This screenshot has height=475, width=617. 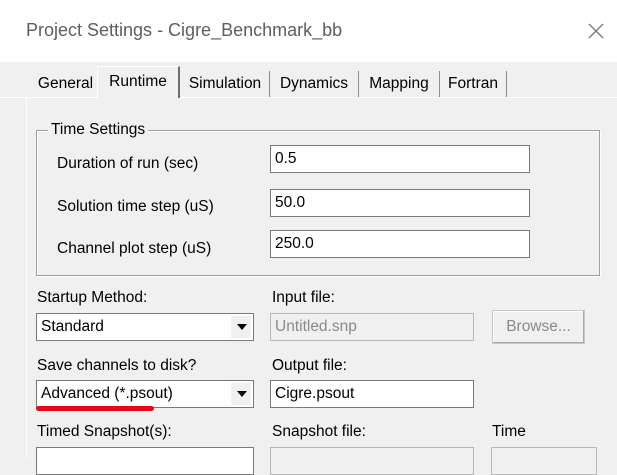 What do you see at coordinates (400, 244) in the screenshot?
I see `channel-step-input` at bounding box center [400, 244].